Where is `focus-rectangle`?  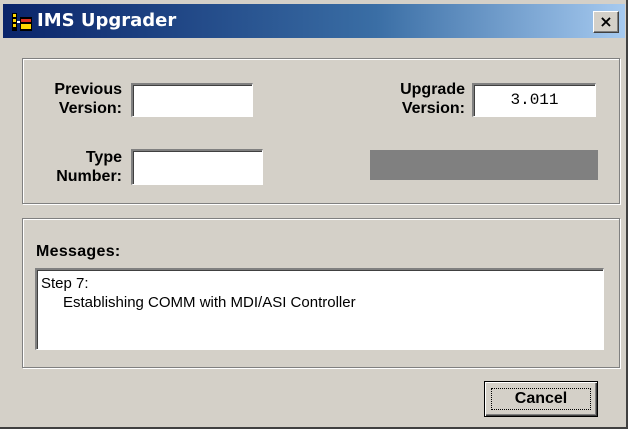 focus-rectangle is located at coordinates (541, 399).